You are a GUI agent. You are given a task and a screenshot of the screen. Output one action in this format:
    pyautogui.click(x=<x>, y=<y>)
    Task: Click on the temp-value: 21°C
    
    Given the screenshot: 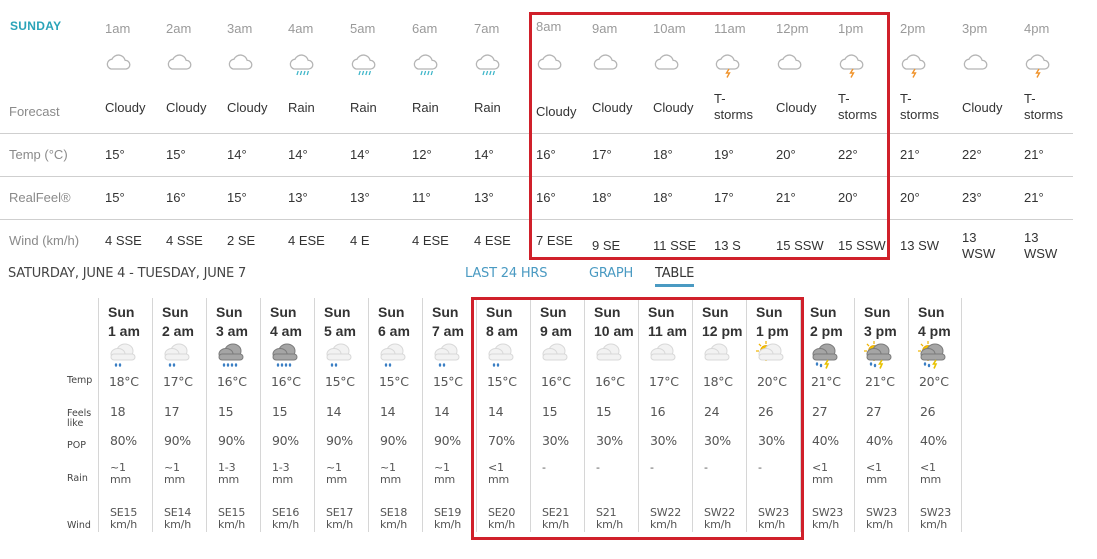 What is the action you would take?
    pyautogui.click(x=826, y=381)
    